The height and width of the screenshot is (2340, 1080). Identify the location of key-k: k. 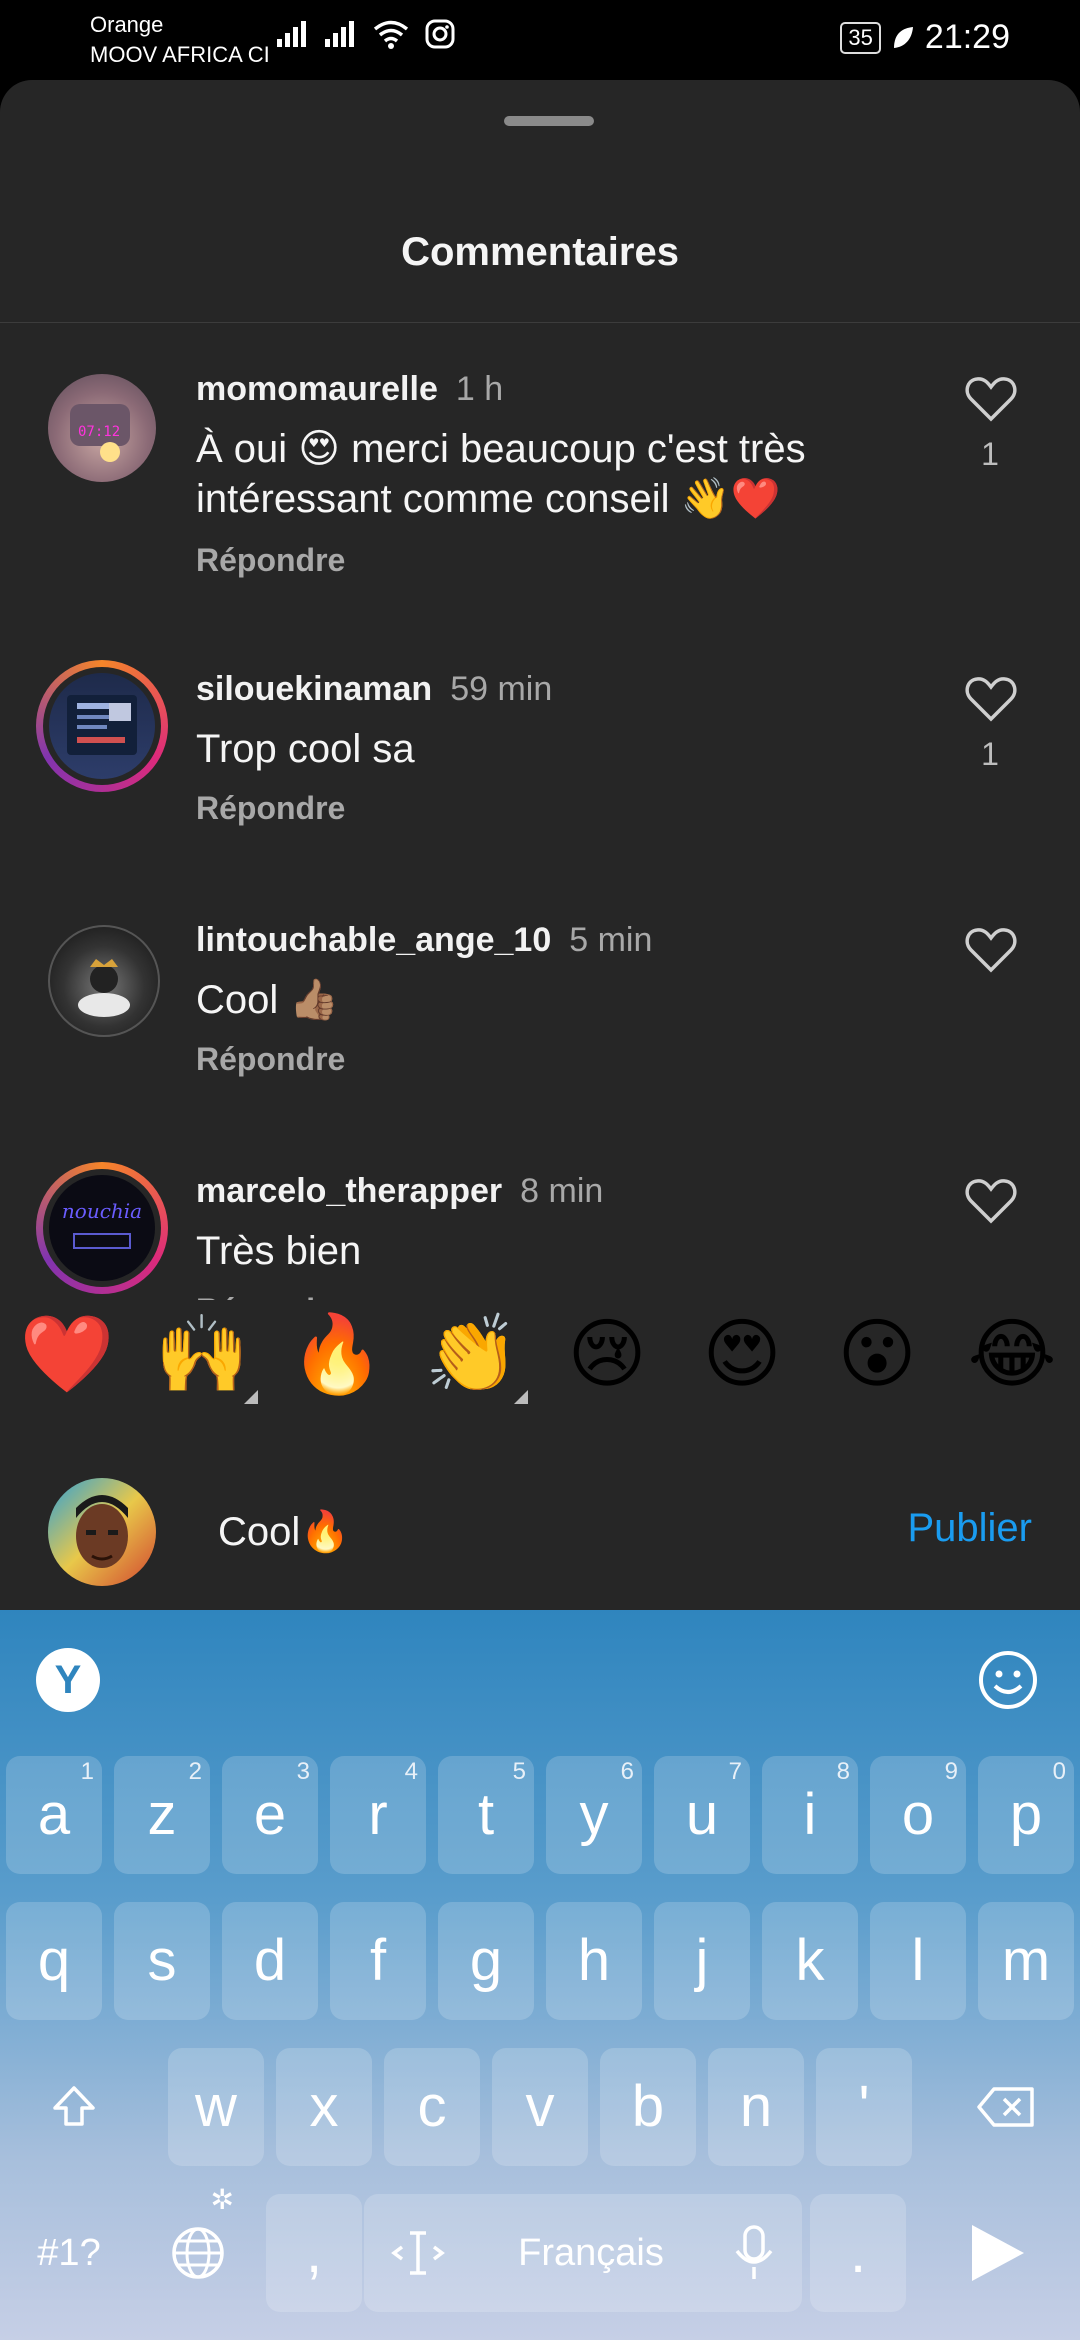
(810, 1961).